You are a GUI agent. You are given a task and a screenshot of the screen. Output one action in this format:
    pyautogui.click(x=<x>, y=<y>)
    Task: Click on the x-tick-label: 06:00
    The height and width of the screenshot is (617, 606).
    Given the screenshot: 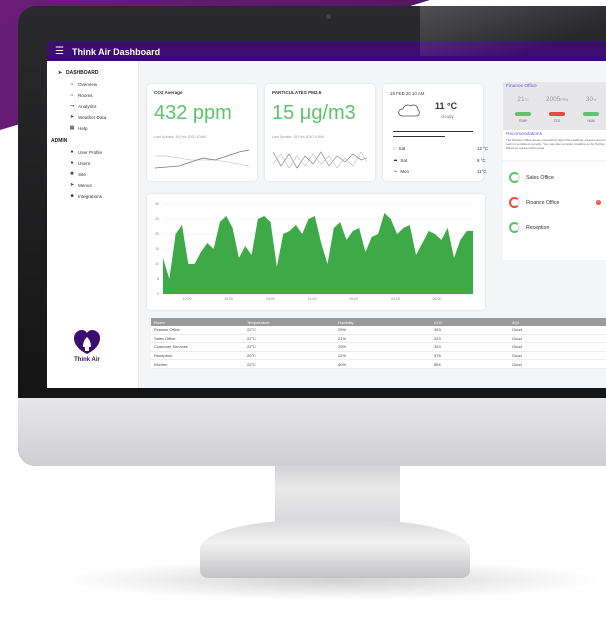 What is the action you would take?
    pyautogui.click(x=437, y=299)
    